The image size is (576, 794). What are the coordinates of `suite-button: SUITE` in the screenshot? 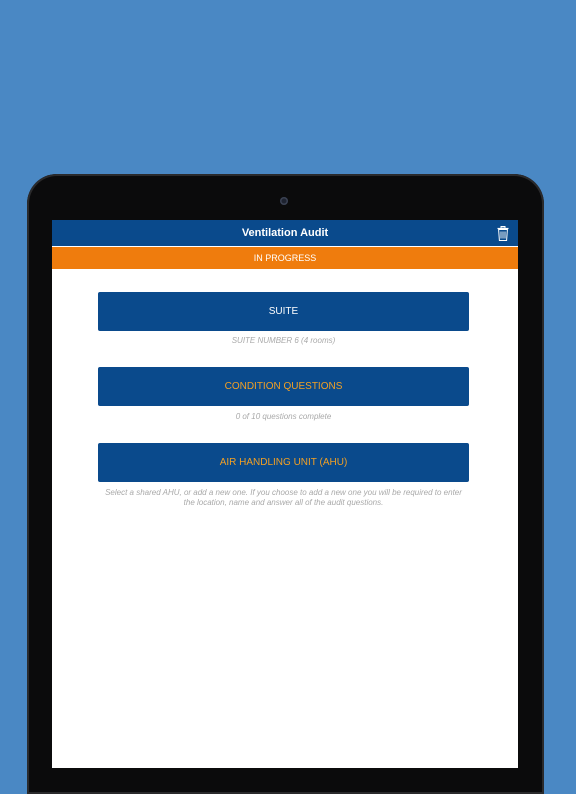 It's located at (283, 311).